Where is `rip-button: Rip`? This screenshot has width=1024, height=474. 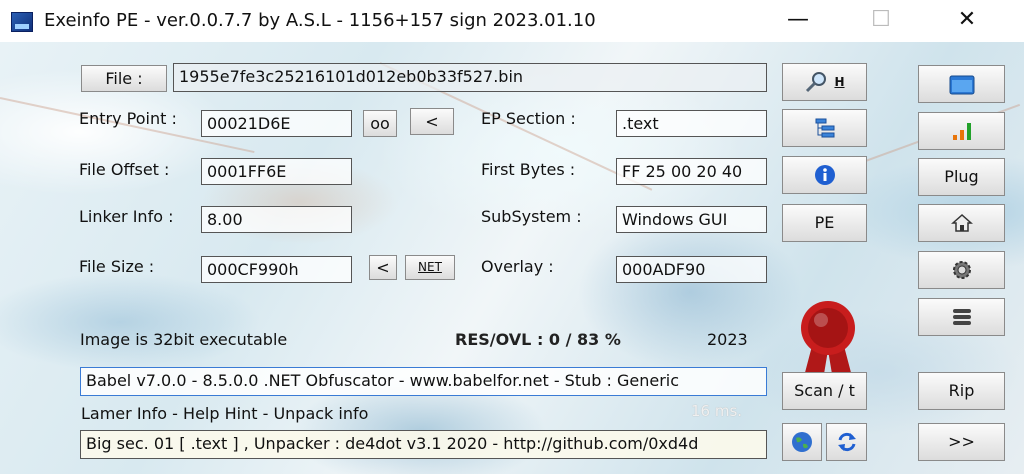 rip-button: Rip is located at coordinates (961, 391).